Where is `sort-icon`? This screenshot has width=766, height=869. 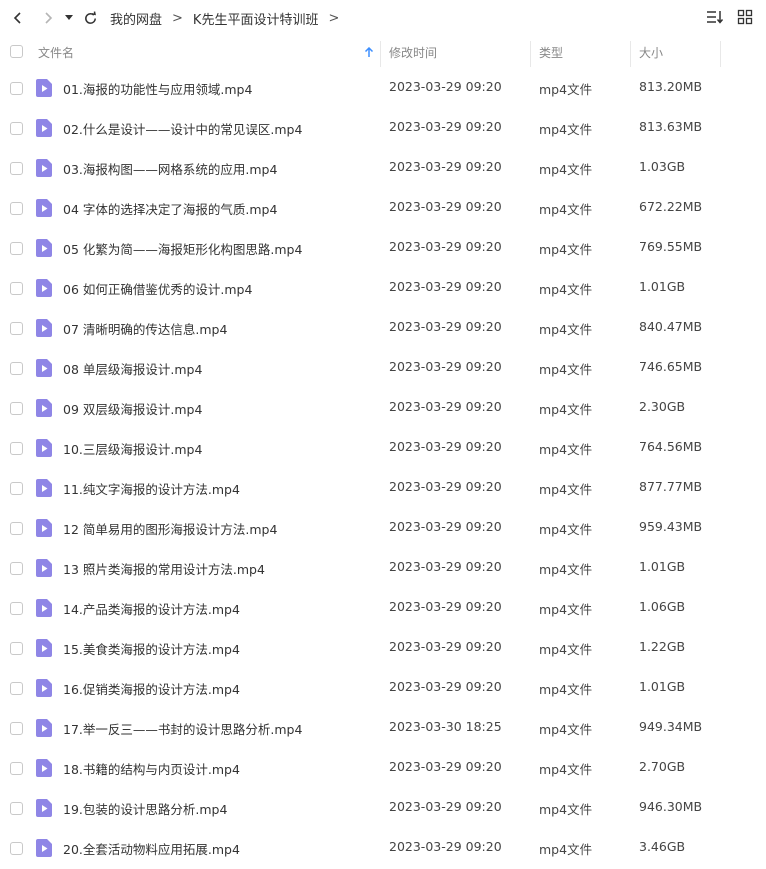
sort-icon is located at coordinates (715, 17).